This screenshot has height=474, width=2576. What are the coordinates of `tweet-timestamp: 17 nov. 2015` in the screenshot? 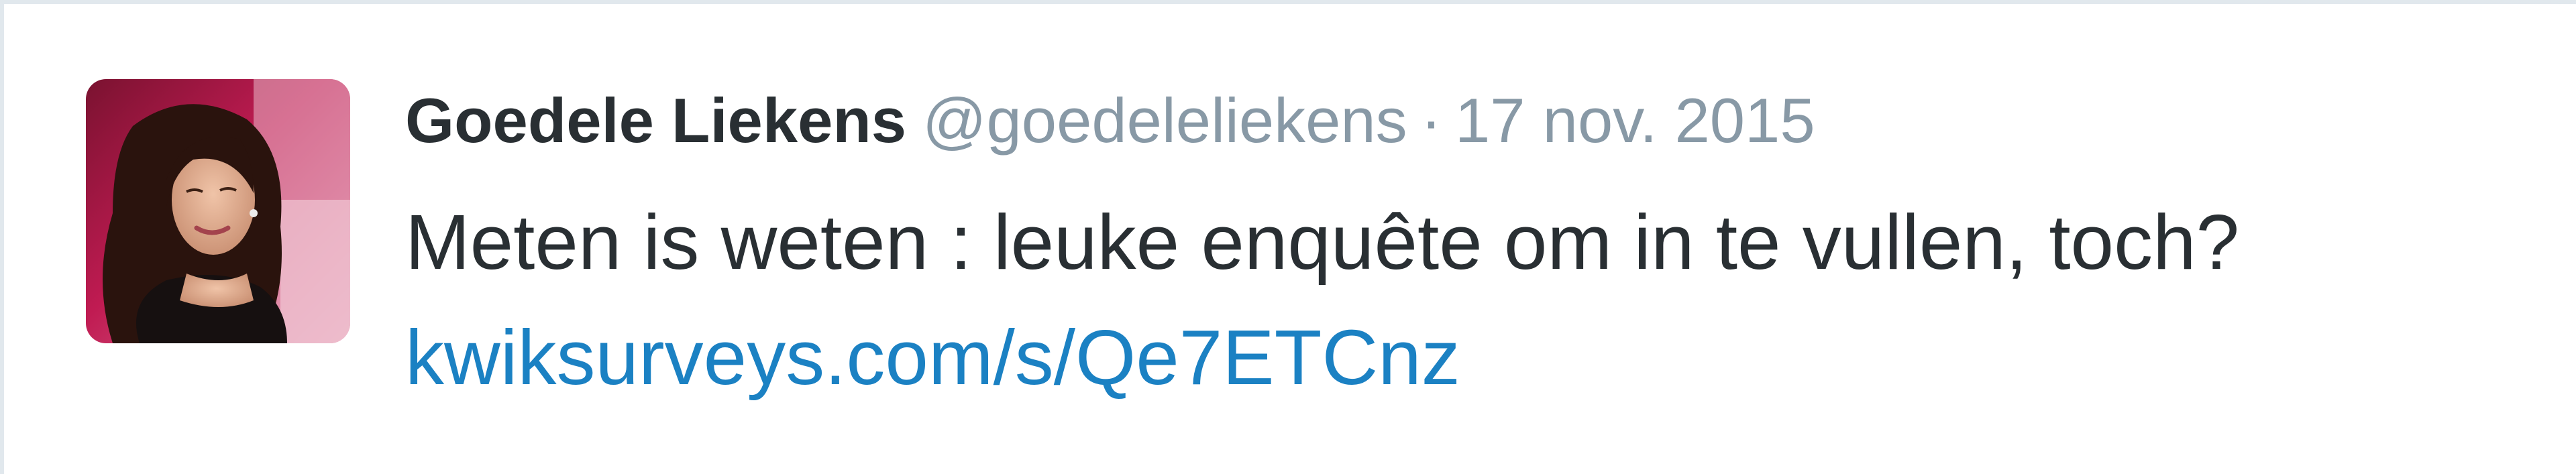 It's located at (1635, 120).